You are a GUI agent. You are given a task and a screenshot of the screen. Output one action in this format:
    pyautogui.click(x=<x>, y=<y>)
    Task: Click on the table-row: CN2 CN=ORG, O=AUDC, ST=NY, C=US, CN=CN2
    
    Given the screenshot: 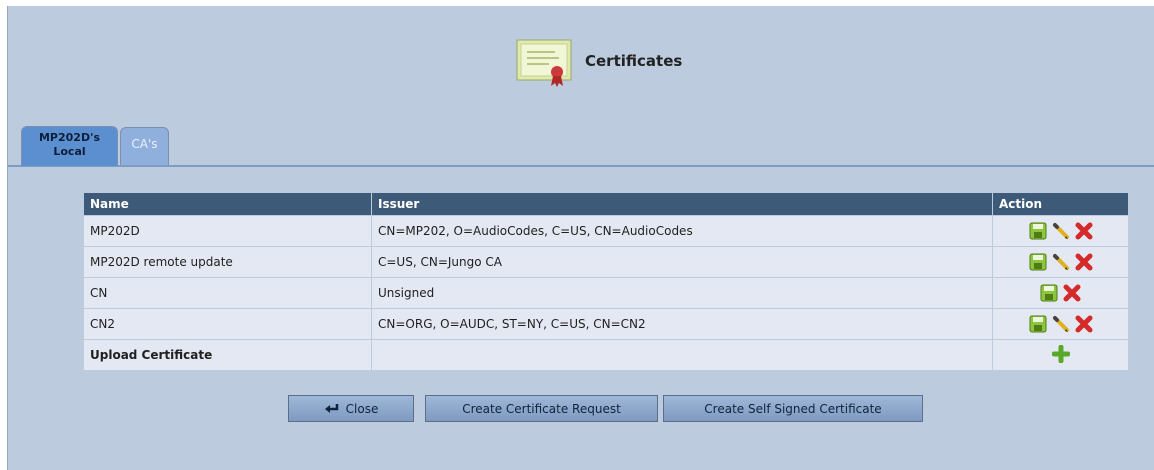 What is the action you would take?
    pyautogui.click(x=606, y=324)
    